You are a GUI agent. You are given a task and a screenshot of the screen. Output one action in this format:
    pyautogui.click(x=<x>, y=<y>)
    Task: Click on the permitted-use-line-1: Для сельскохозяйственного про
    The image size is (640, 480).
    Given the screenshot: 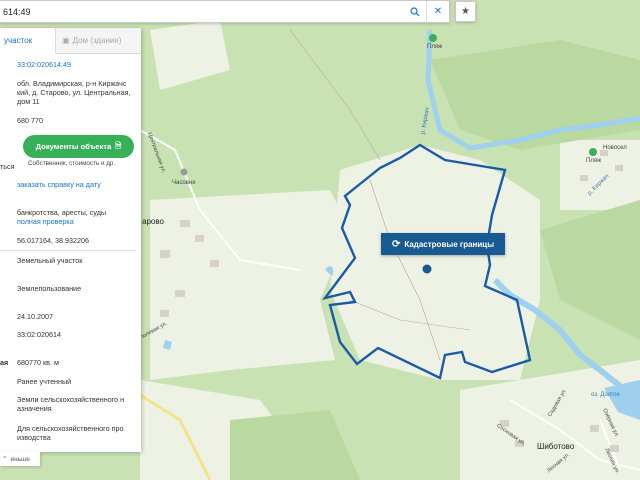 What is the action you would take?
    pyautogui.click(x=70, y=428)
    